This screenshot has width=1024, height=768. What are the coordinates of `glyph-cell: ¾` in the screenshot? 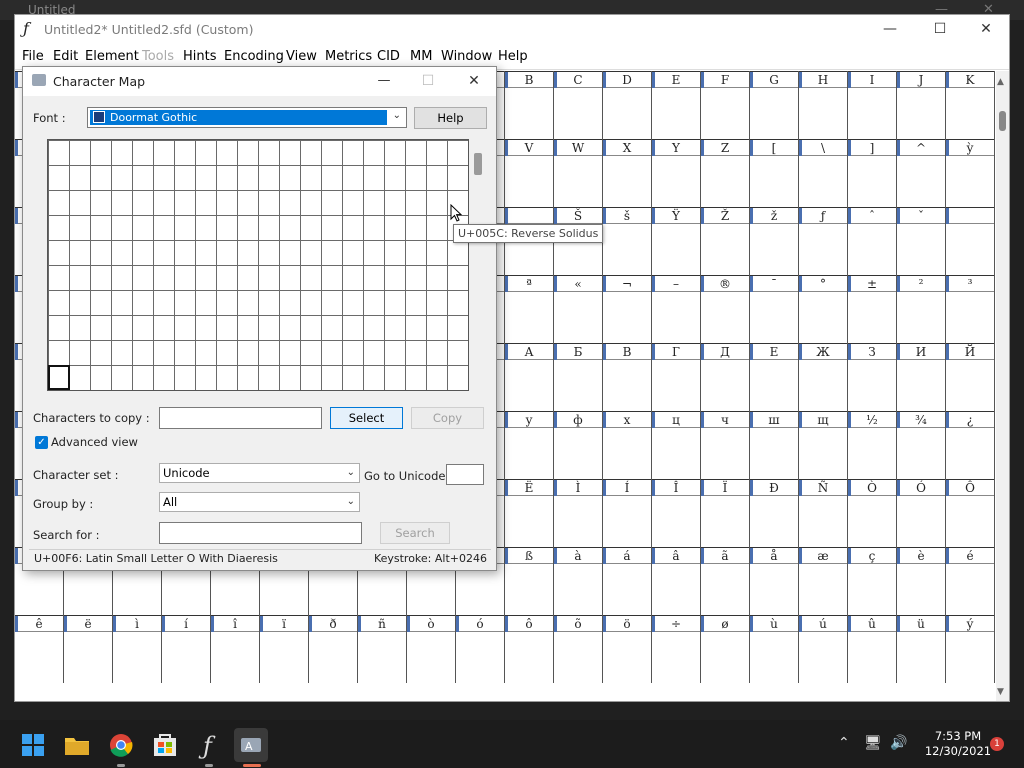 It's located at (921, 445).